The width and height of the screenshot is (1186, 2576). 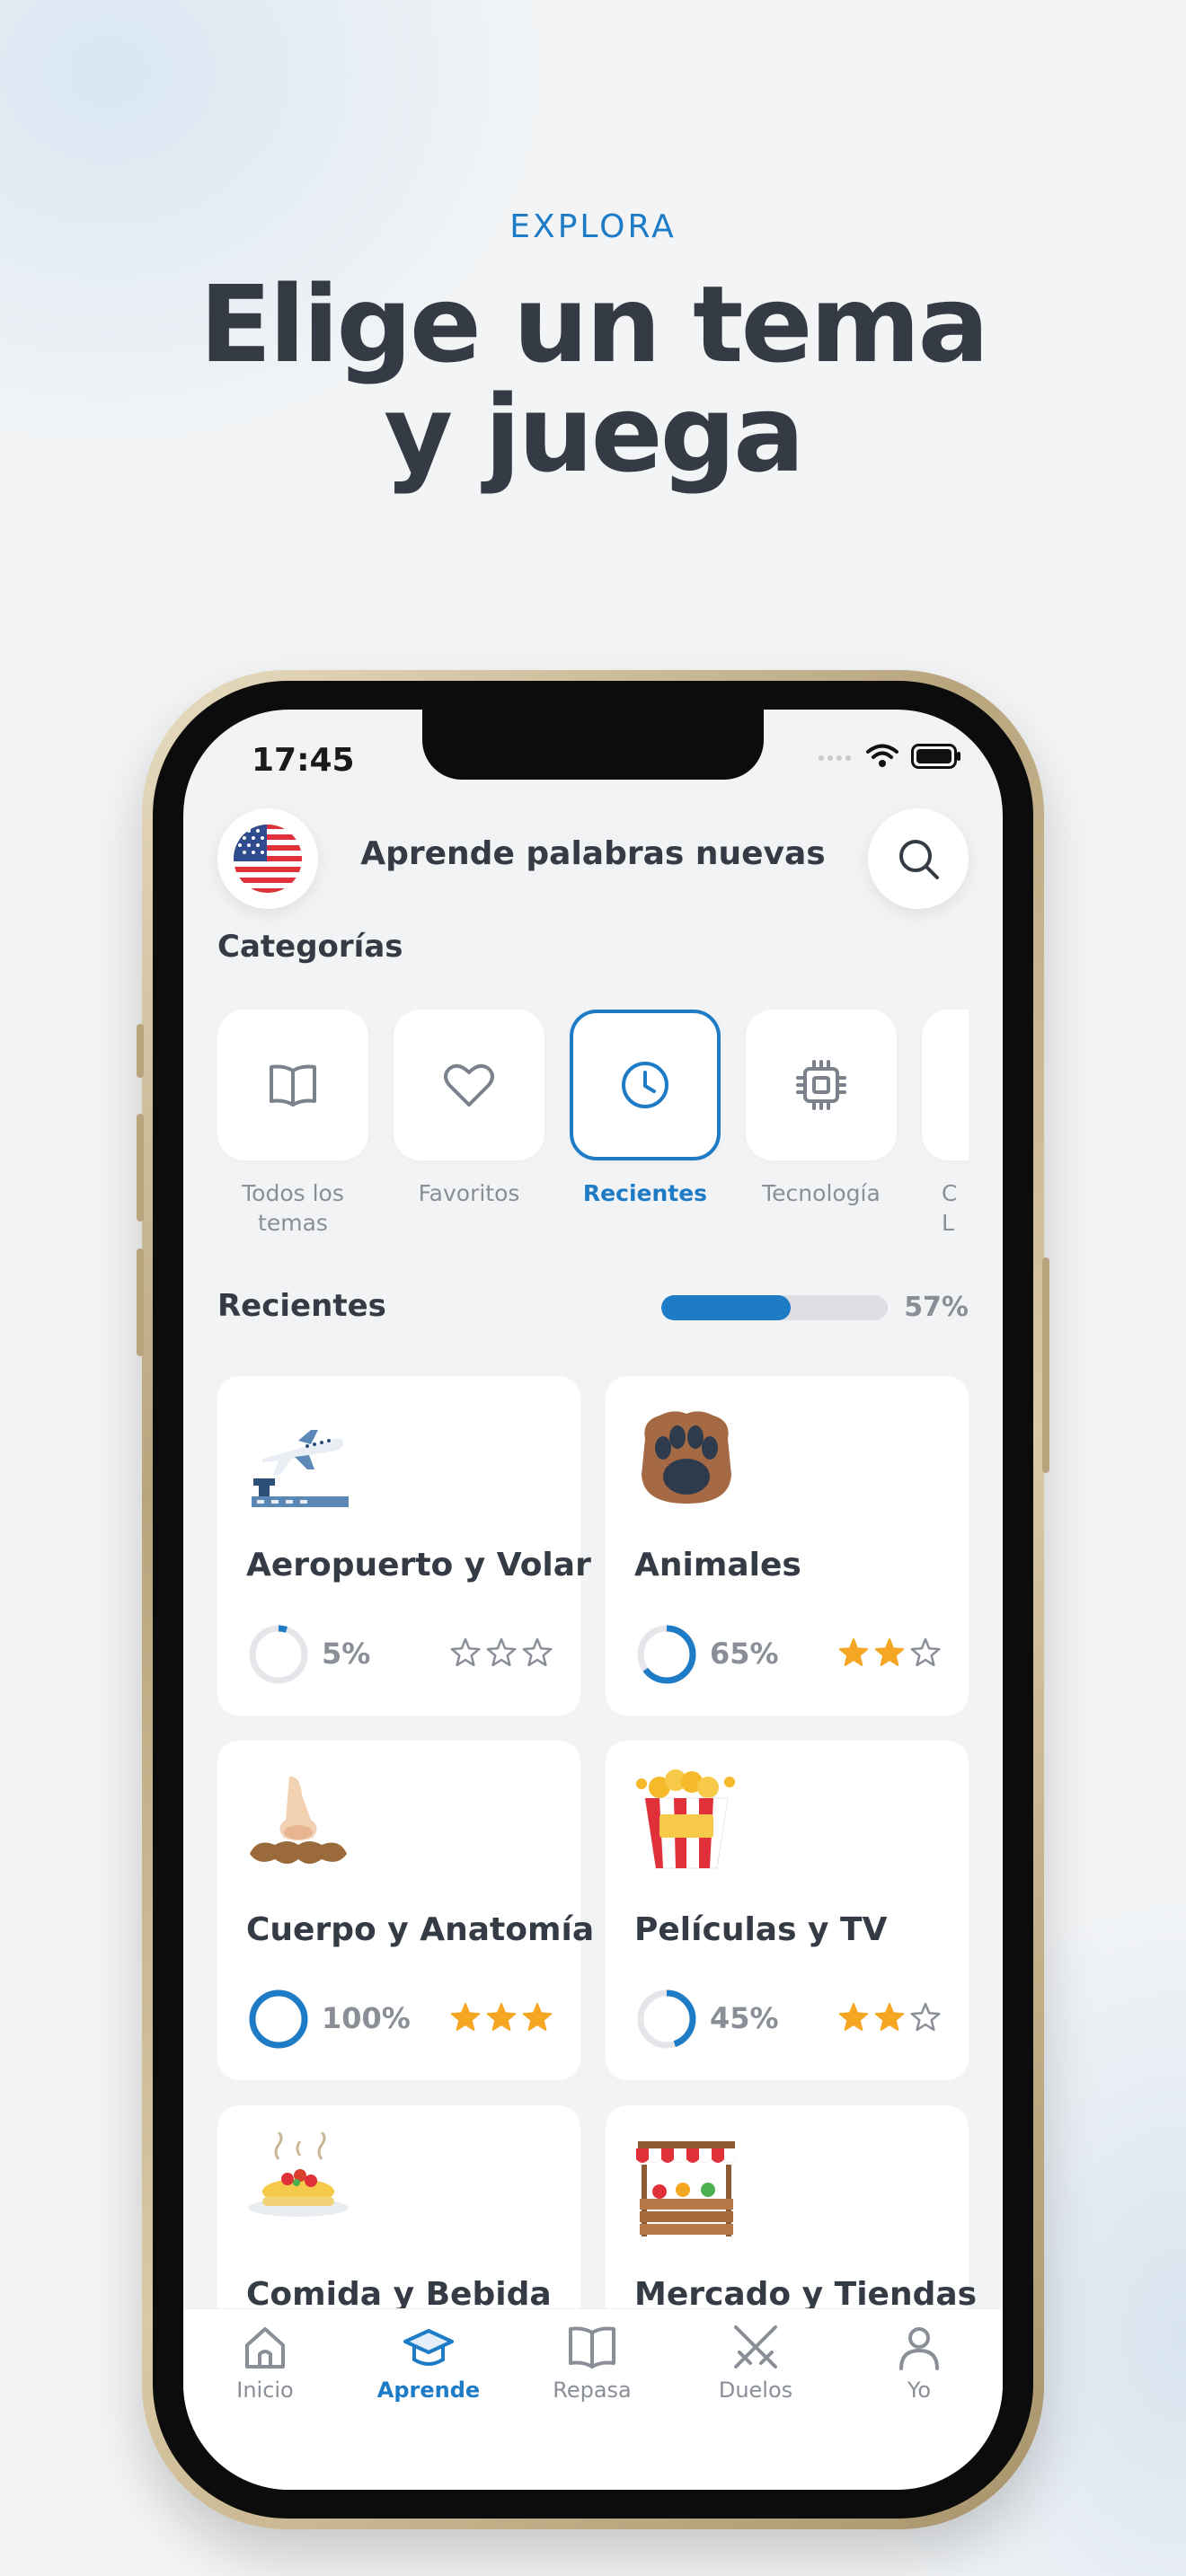 What do you see at coordinates (592, 2390) in the screenshot?
I see `tab-repasa-label: Repasa` at bounding box center [592, 2390].